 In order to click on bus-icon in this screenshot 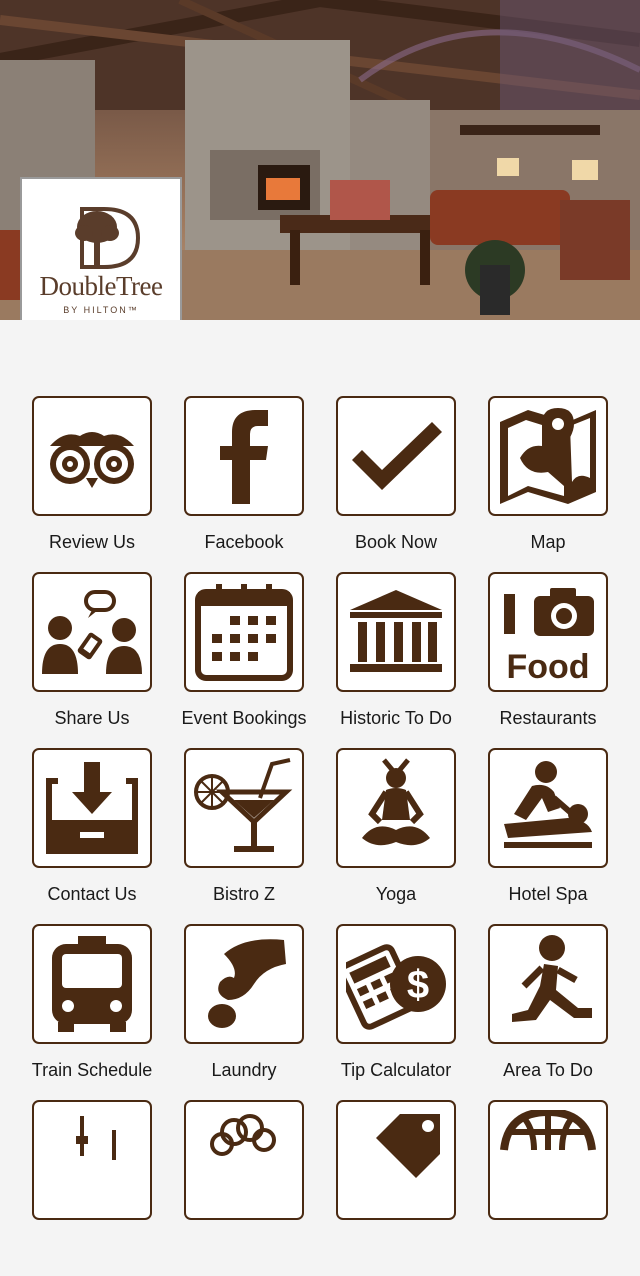, I will do `click(92, 984)`.